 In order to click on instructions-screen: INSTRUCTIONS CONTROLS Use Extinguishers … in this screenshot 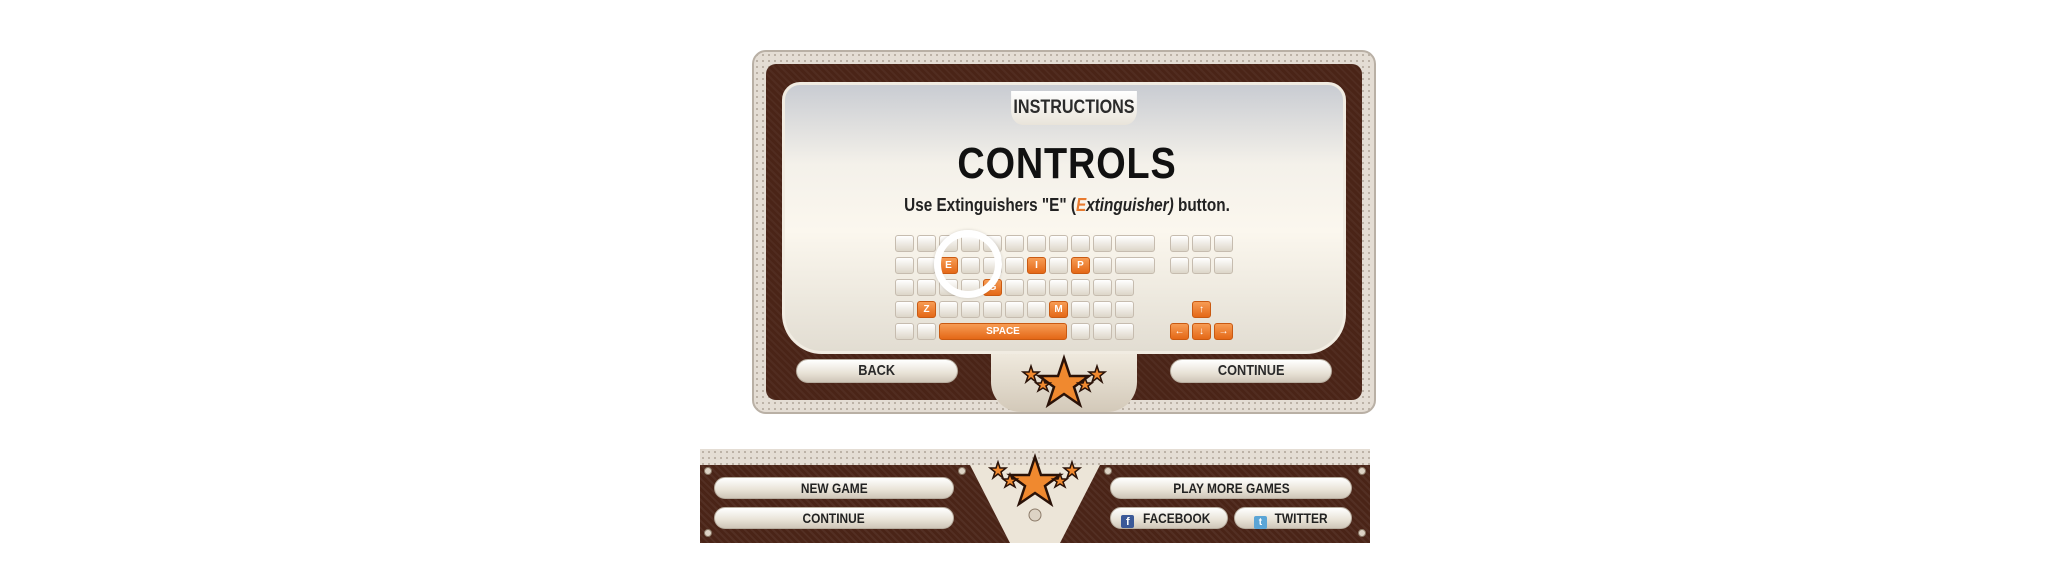, I will do `click(1064, 218)`.